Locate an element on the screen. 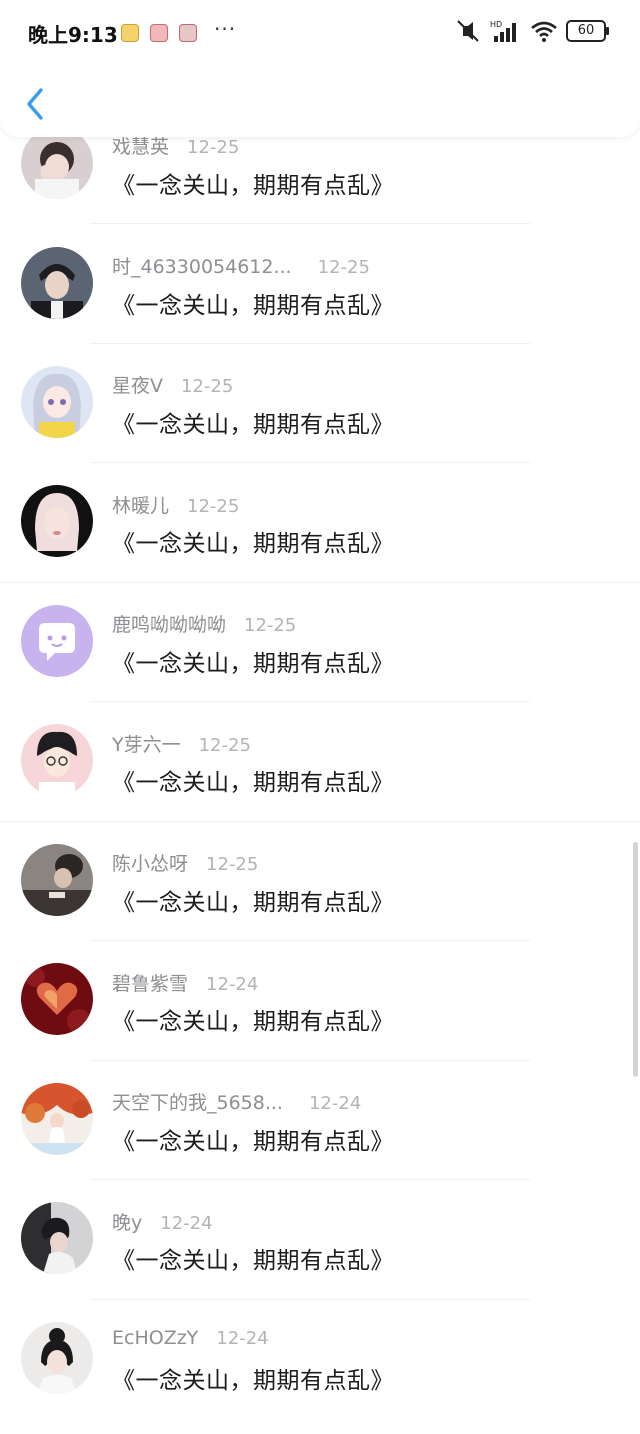 This screenshot has width=640, height=1434. chevron-left-icon is located at coordinates (35, 104).